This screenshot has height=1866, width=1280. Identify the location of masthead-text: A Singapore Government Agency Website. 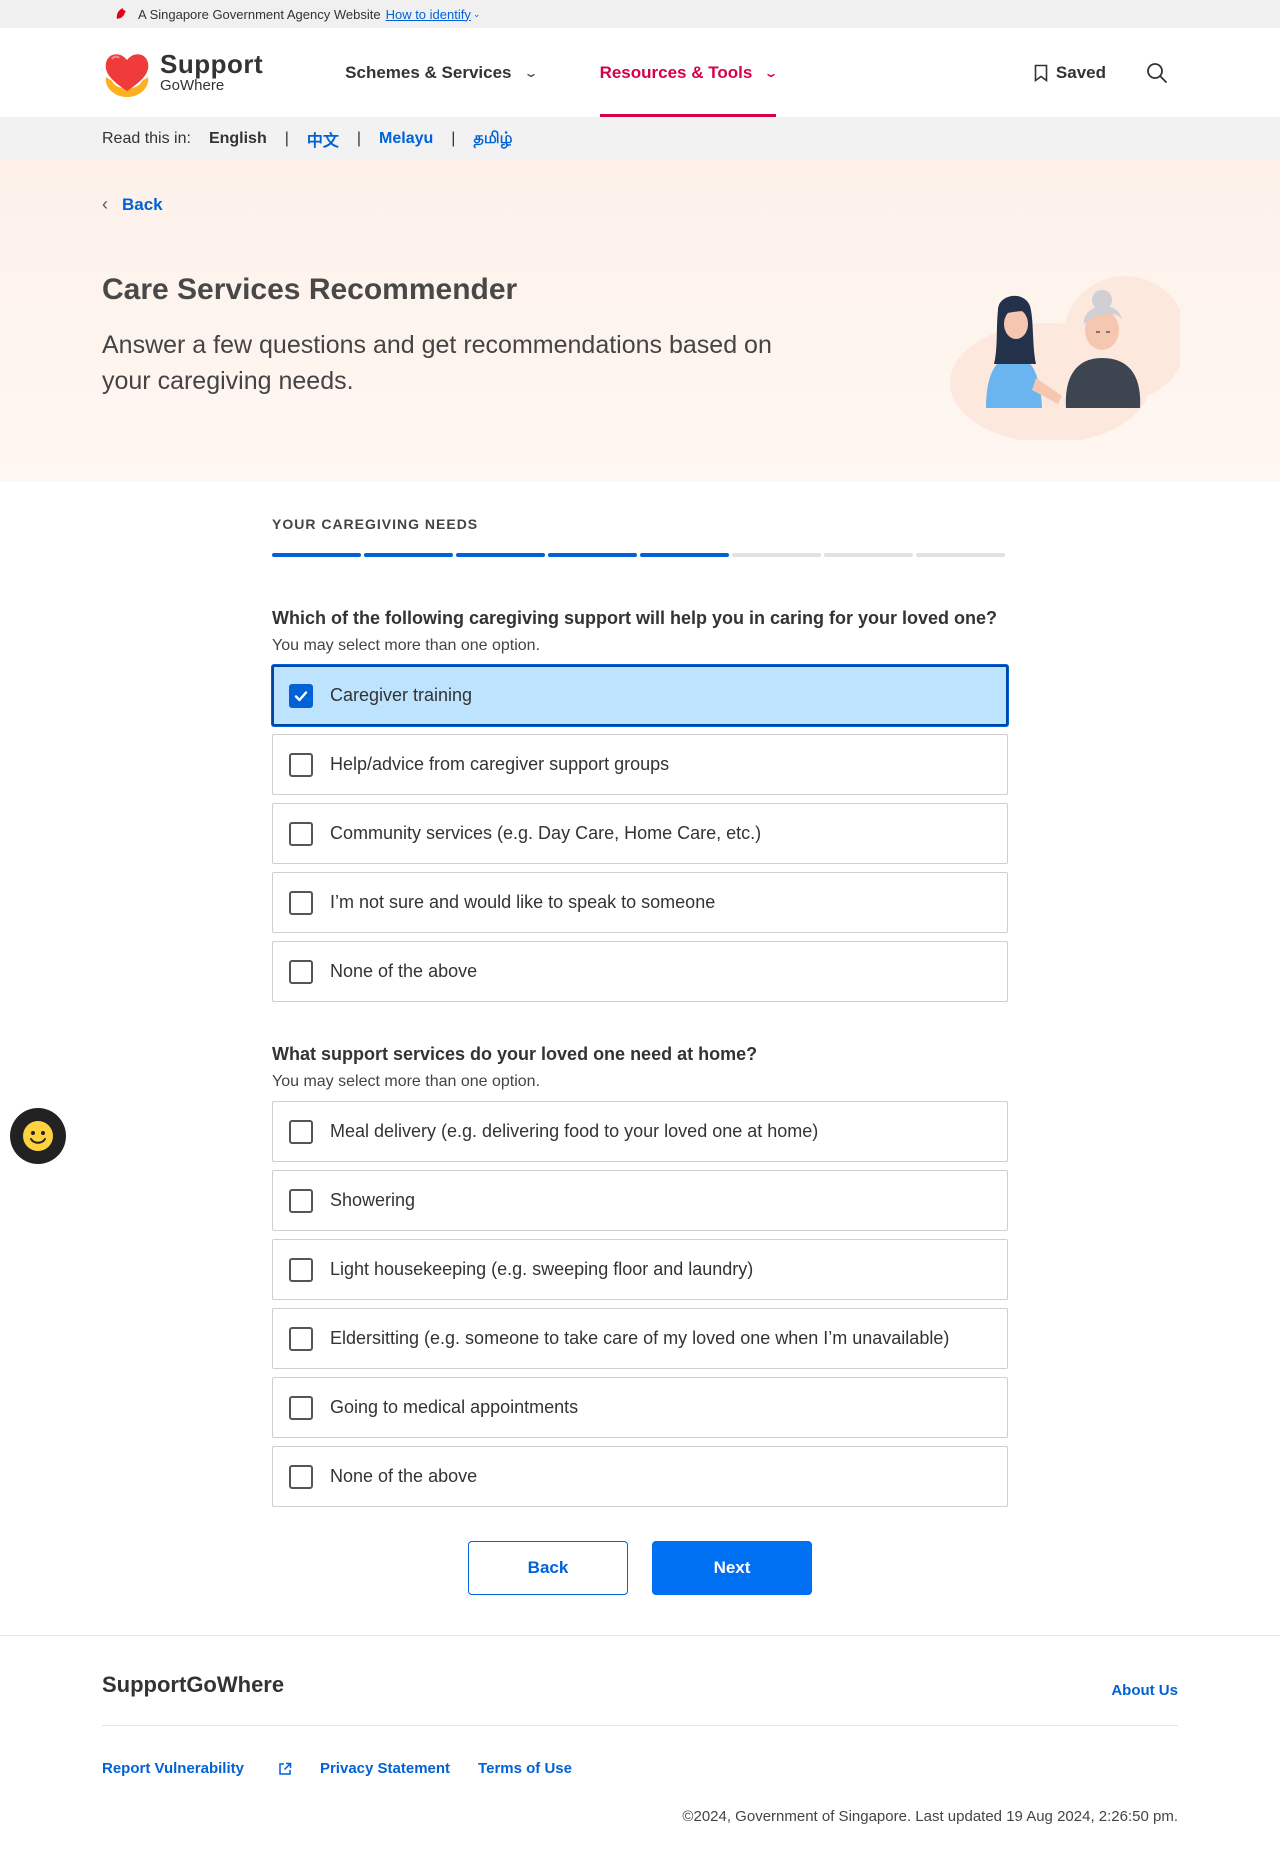
(259, 14).